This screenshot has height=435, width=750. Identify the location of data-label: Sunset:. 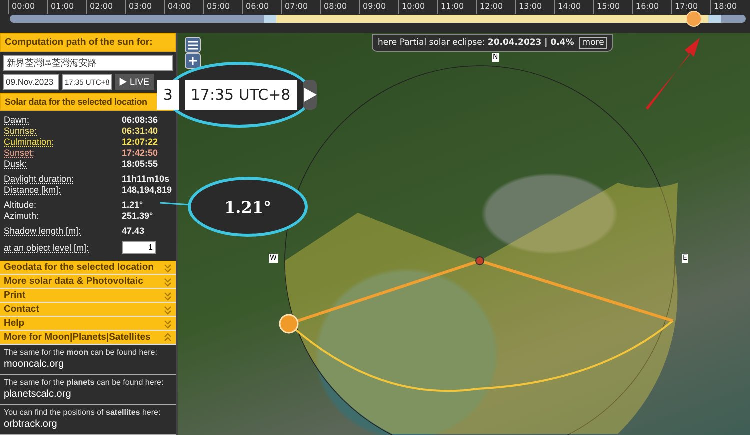
(19, 153).